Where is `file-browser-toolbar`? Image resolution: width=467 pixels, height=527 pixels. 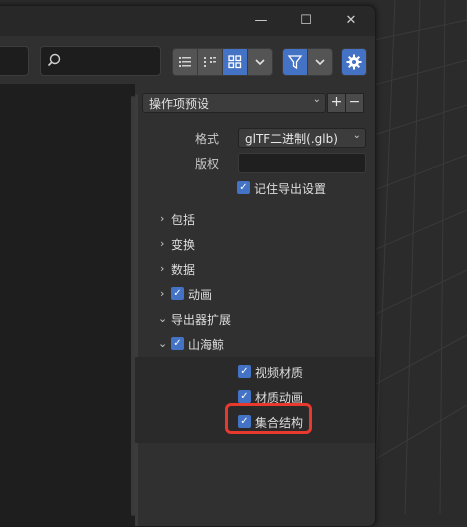 file-browser-toolbar is located at coordinates (187, 60).